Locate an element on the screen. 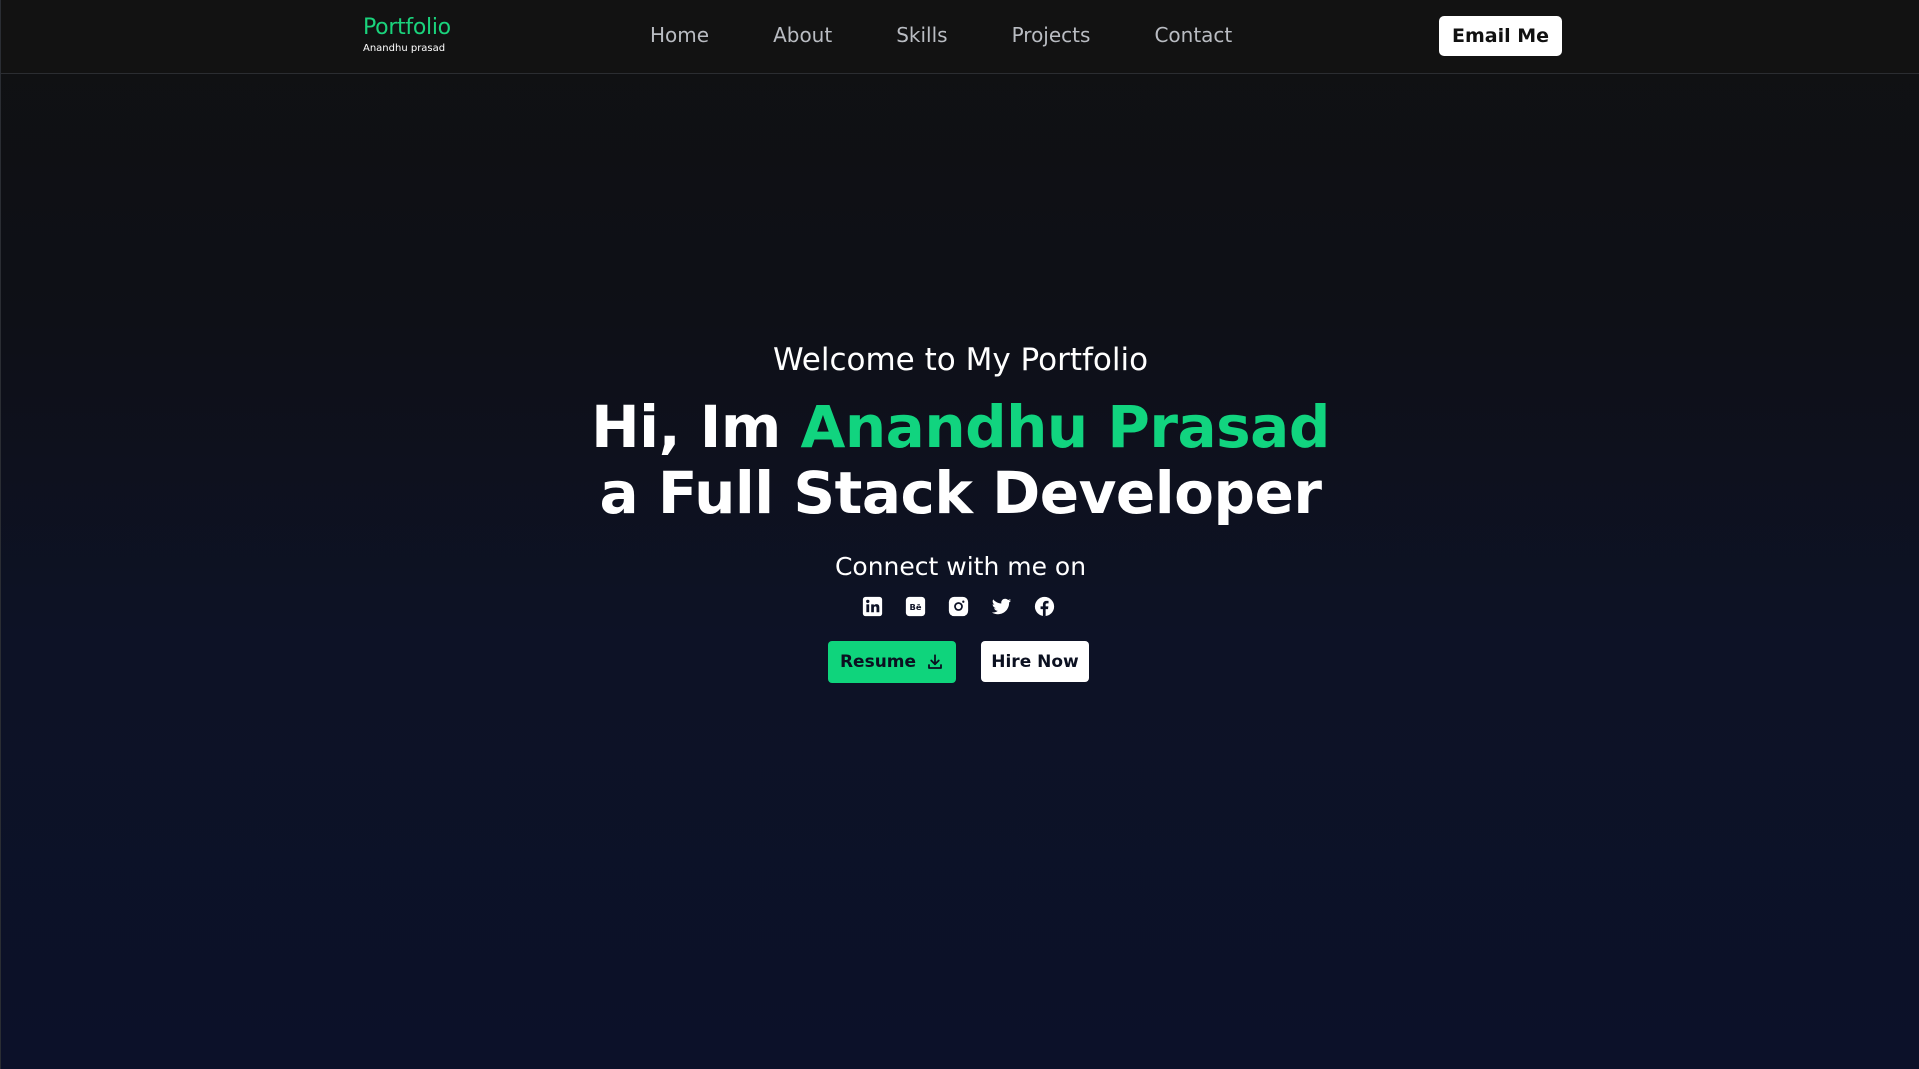  resume-button: Resume is located at coordinates (892, 662).